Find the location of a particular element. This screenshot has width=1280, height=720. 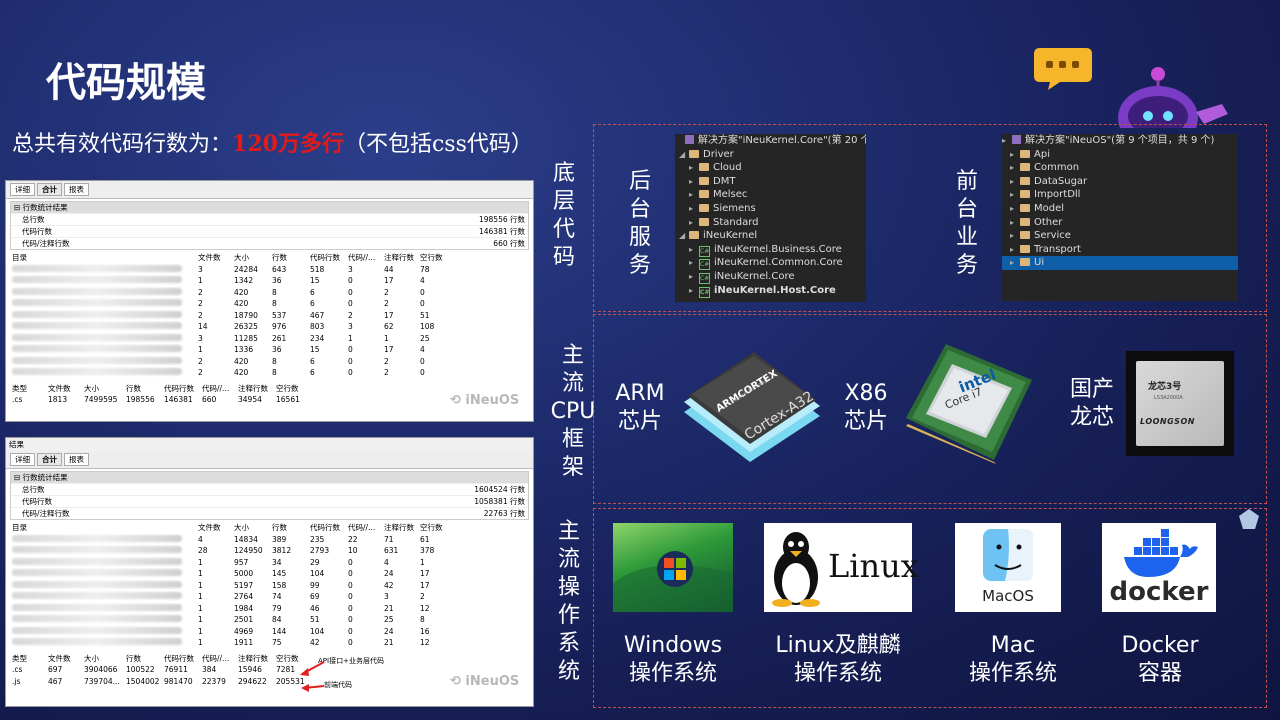

solution-title-row: ▸ 解决方案"iNeuOS"(第 9 个项目，共 9 个) is located at coordinates (1120, 141).